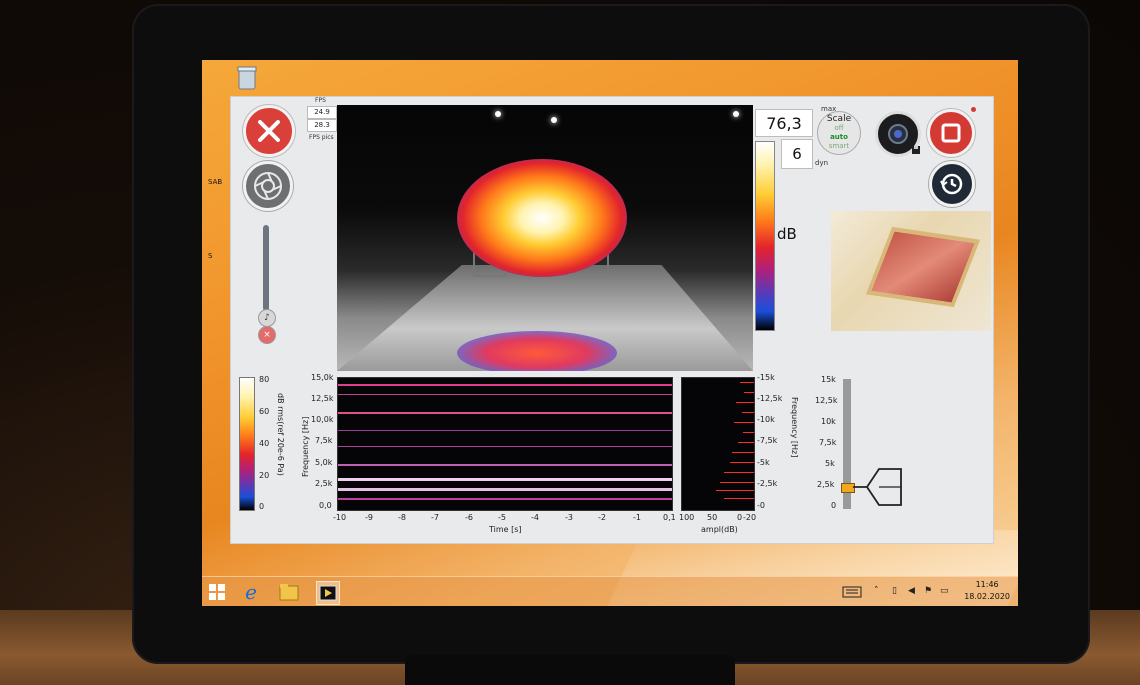  Describe the element at coordinates (322, 398) in the screenshot. I see `spectrogram-y-tick: 12,5k` at that location.